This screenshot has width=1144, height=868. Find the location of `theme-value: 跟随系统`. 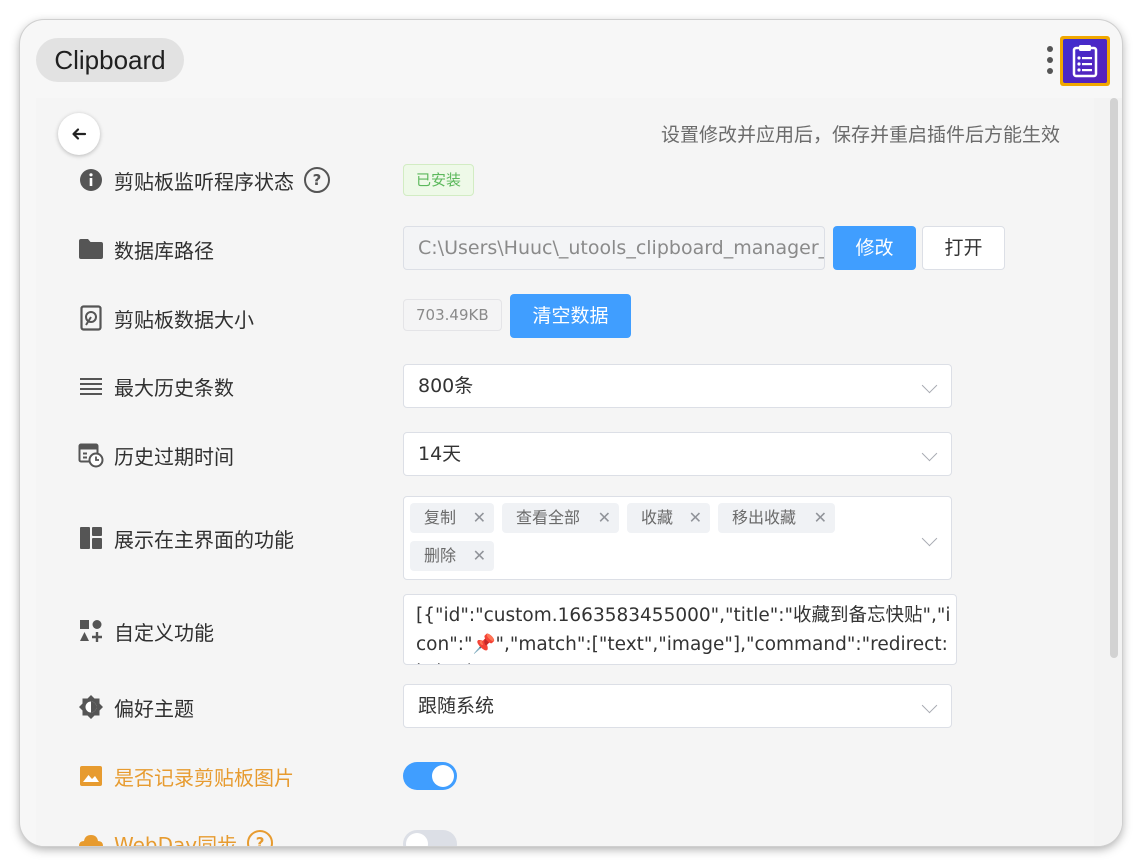

theme-value: 跟随系统 is located at coordinates (456, 706).